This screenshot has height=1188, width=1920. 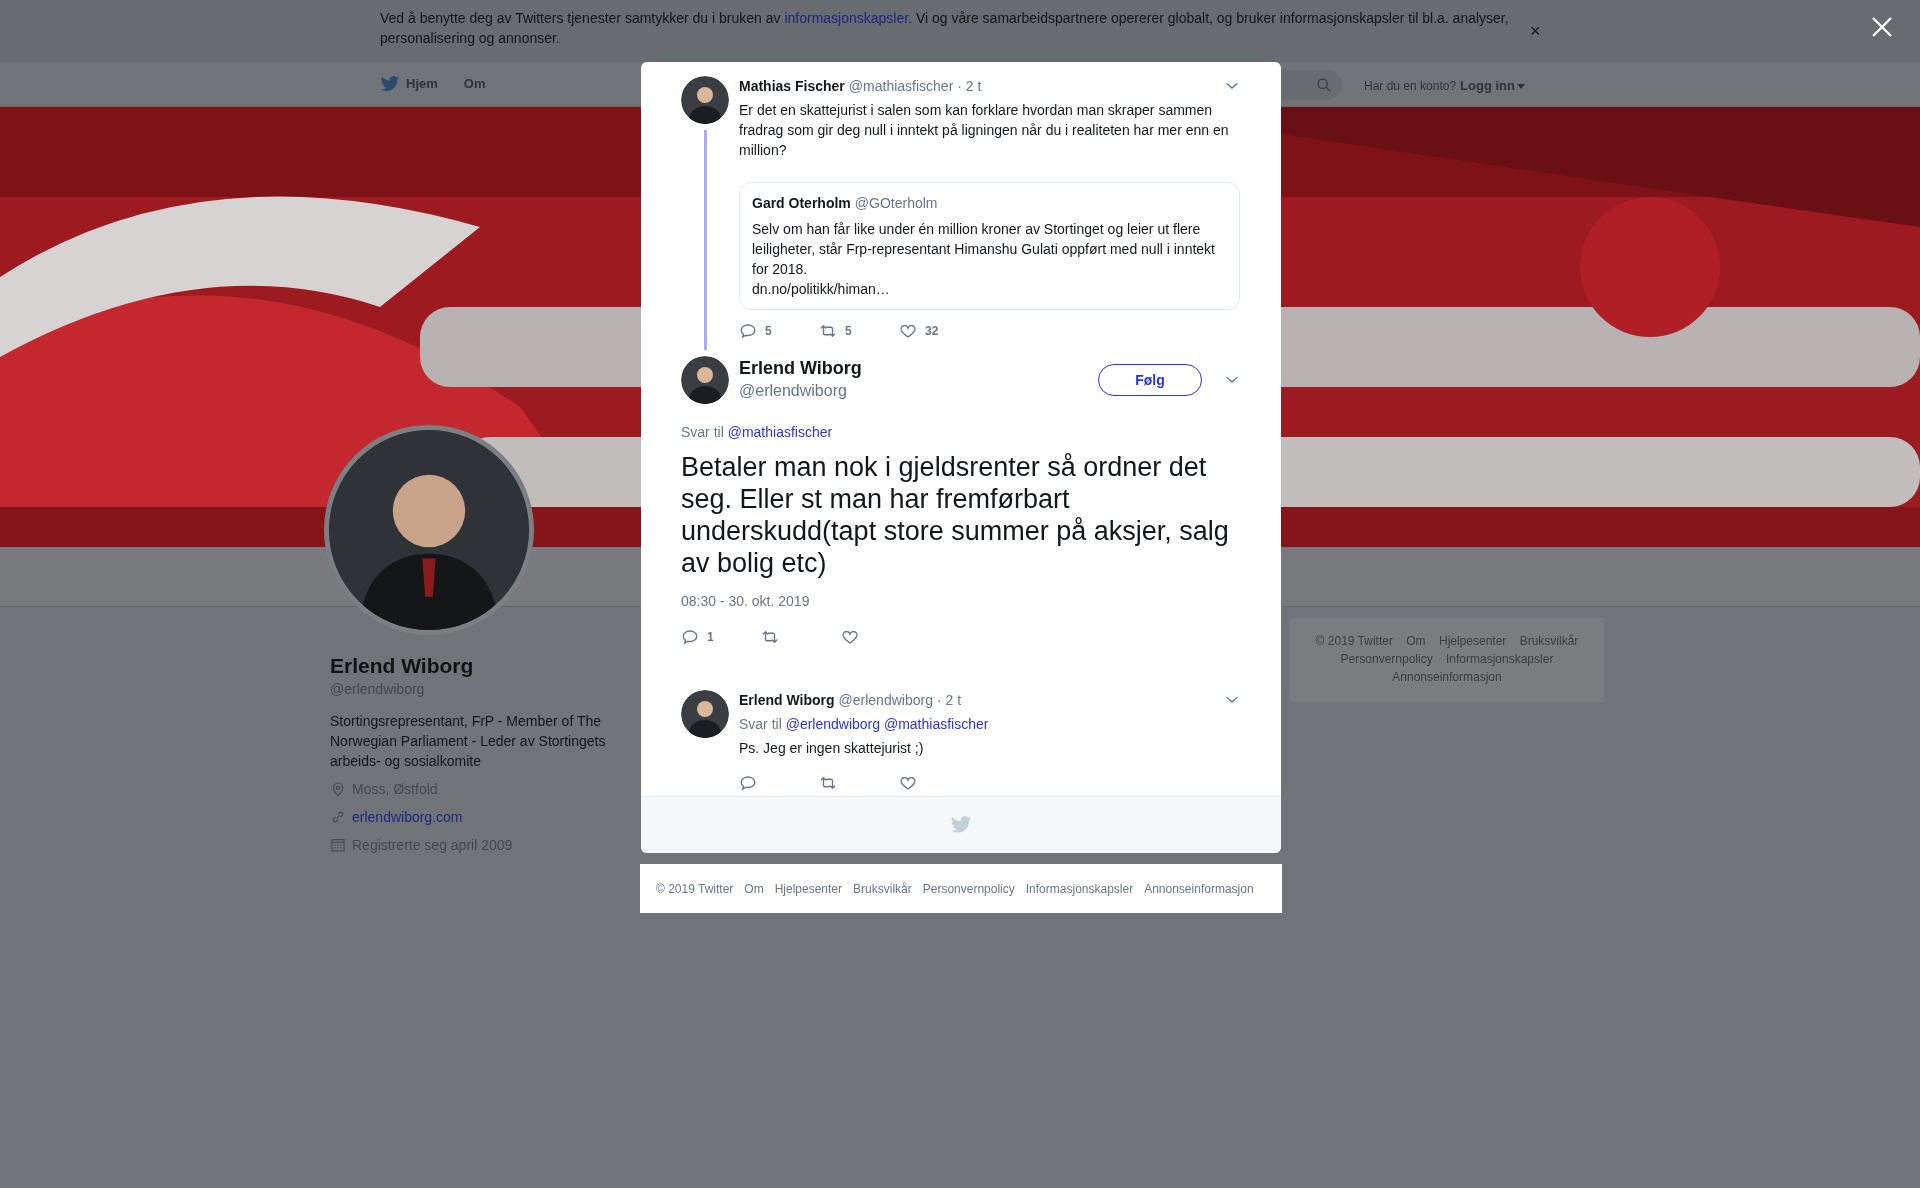 I want to click on author-handle: @mathiasfischer, so click(x=901, y=86).